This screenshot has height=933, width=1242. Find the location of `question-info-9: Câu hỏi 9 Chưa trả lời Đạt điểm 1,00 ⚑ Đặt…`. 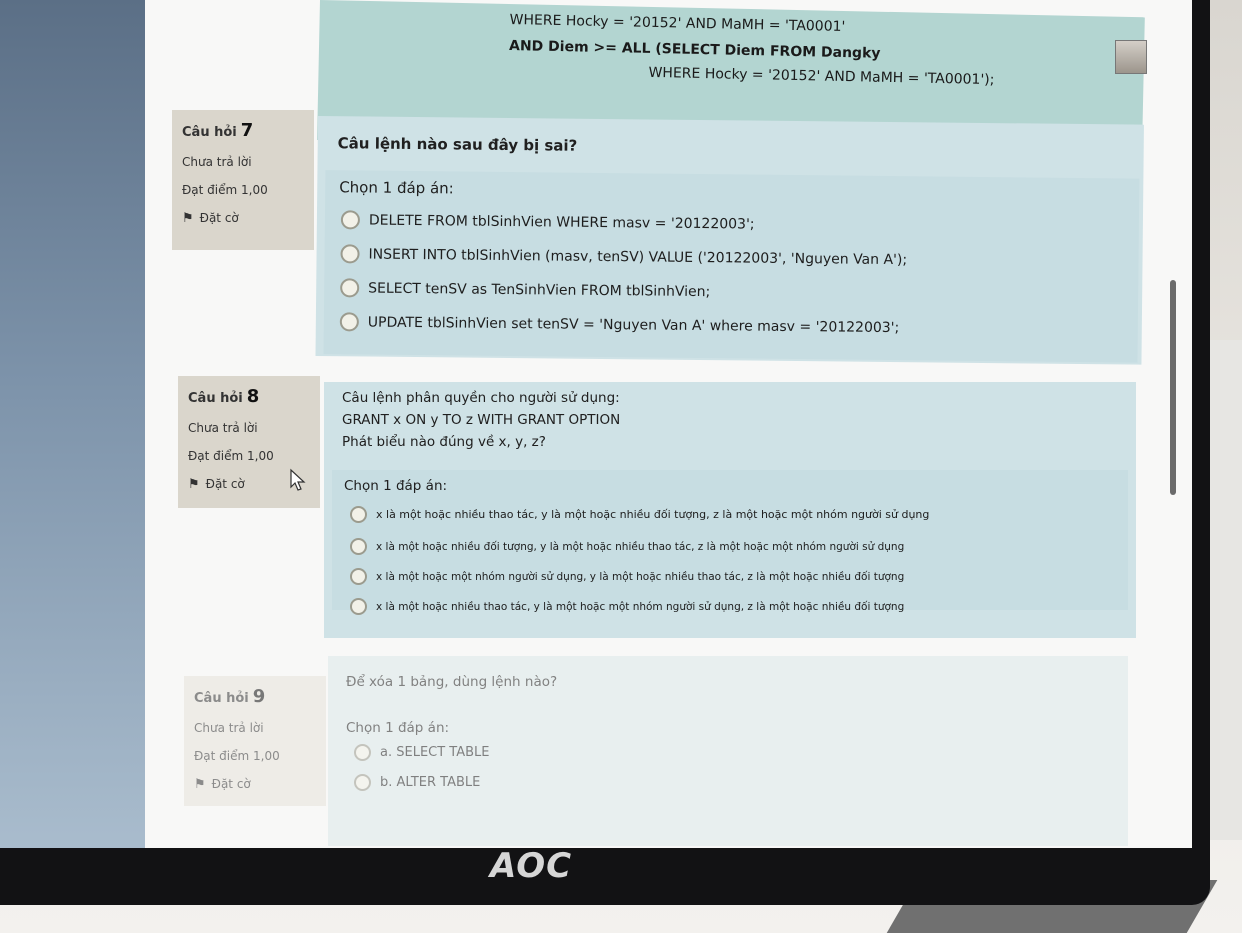

question-info-9: Câu hỏi 9 Chưa trả lời Đạt điểm 1,00 ⚑ Đặt… is located at coordinates (255, 741).